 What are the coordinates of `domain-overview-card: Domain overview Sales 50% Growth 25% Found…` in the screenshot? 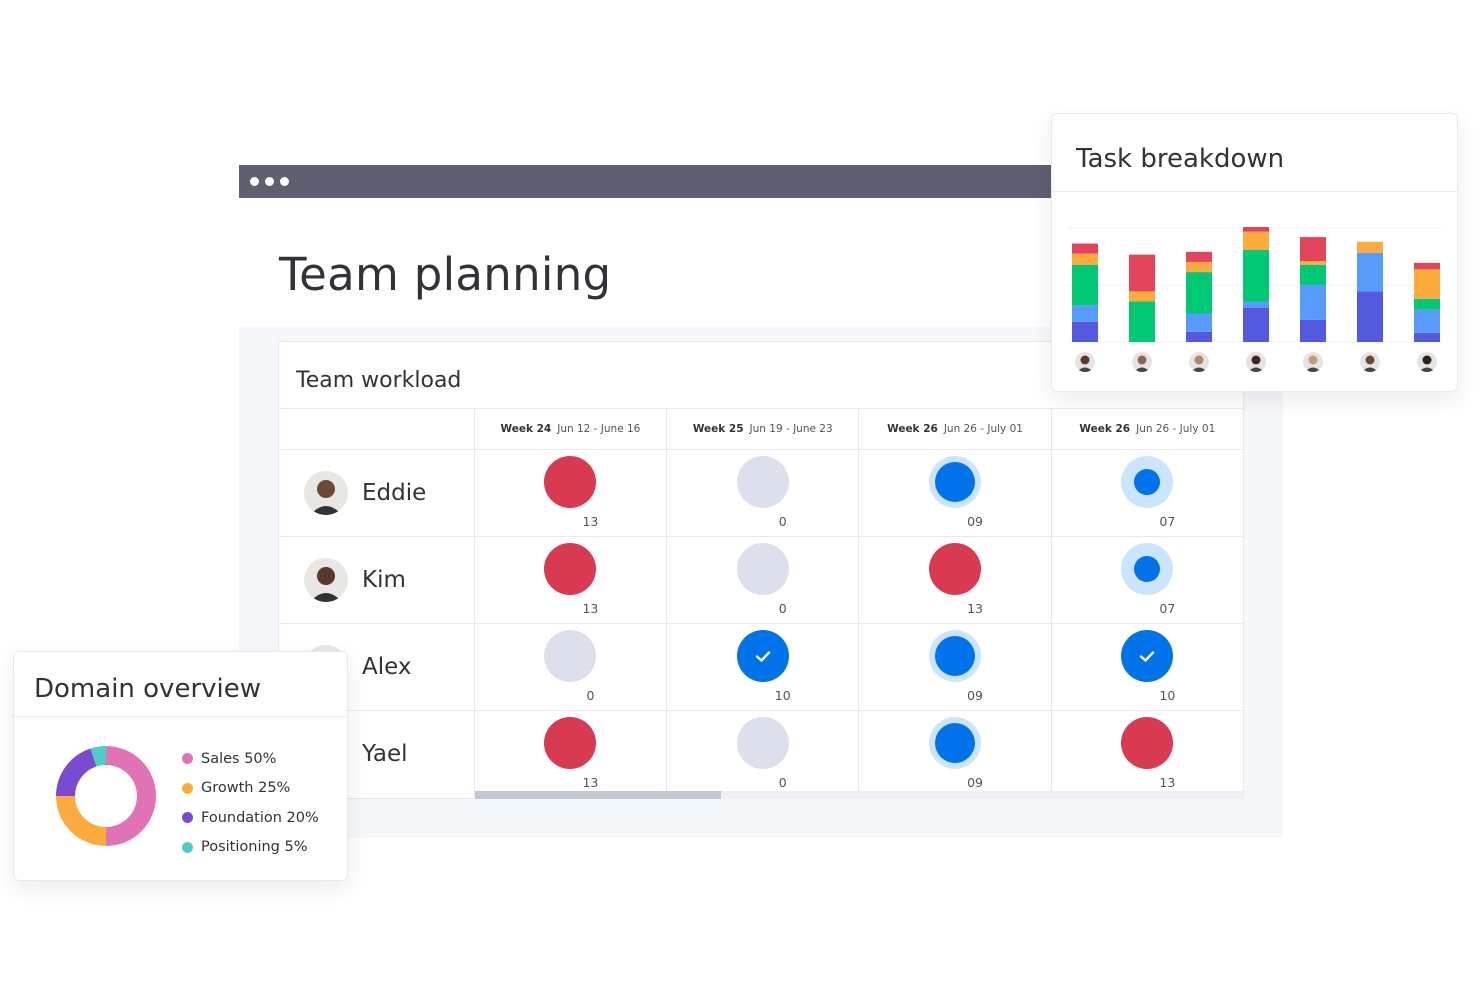 It's located at (180, 766).